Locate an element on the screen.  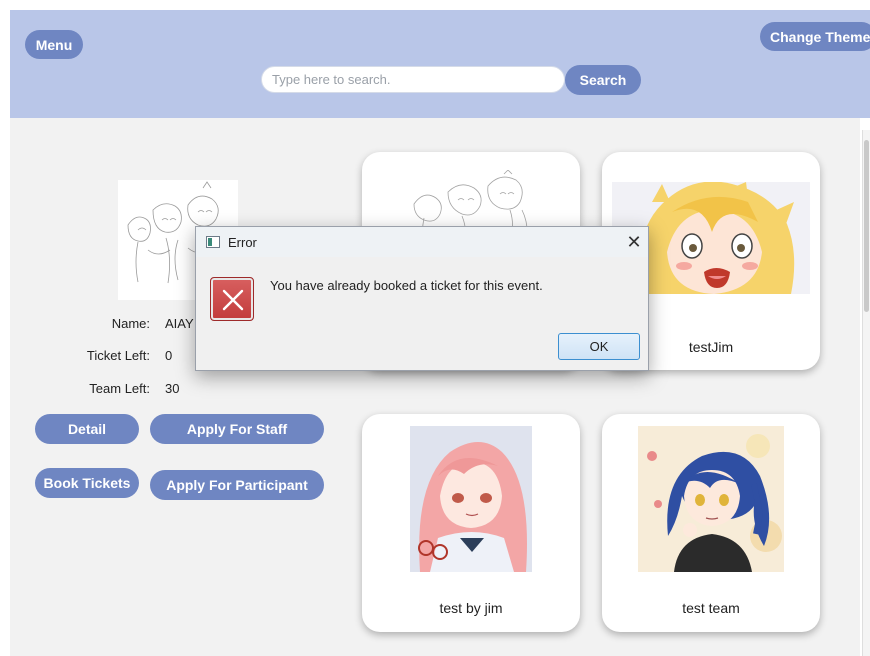
detail-button: Detail is located at coordinates (87, 429).